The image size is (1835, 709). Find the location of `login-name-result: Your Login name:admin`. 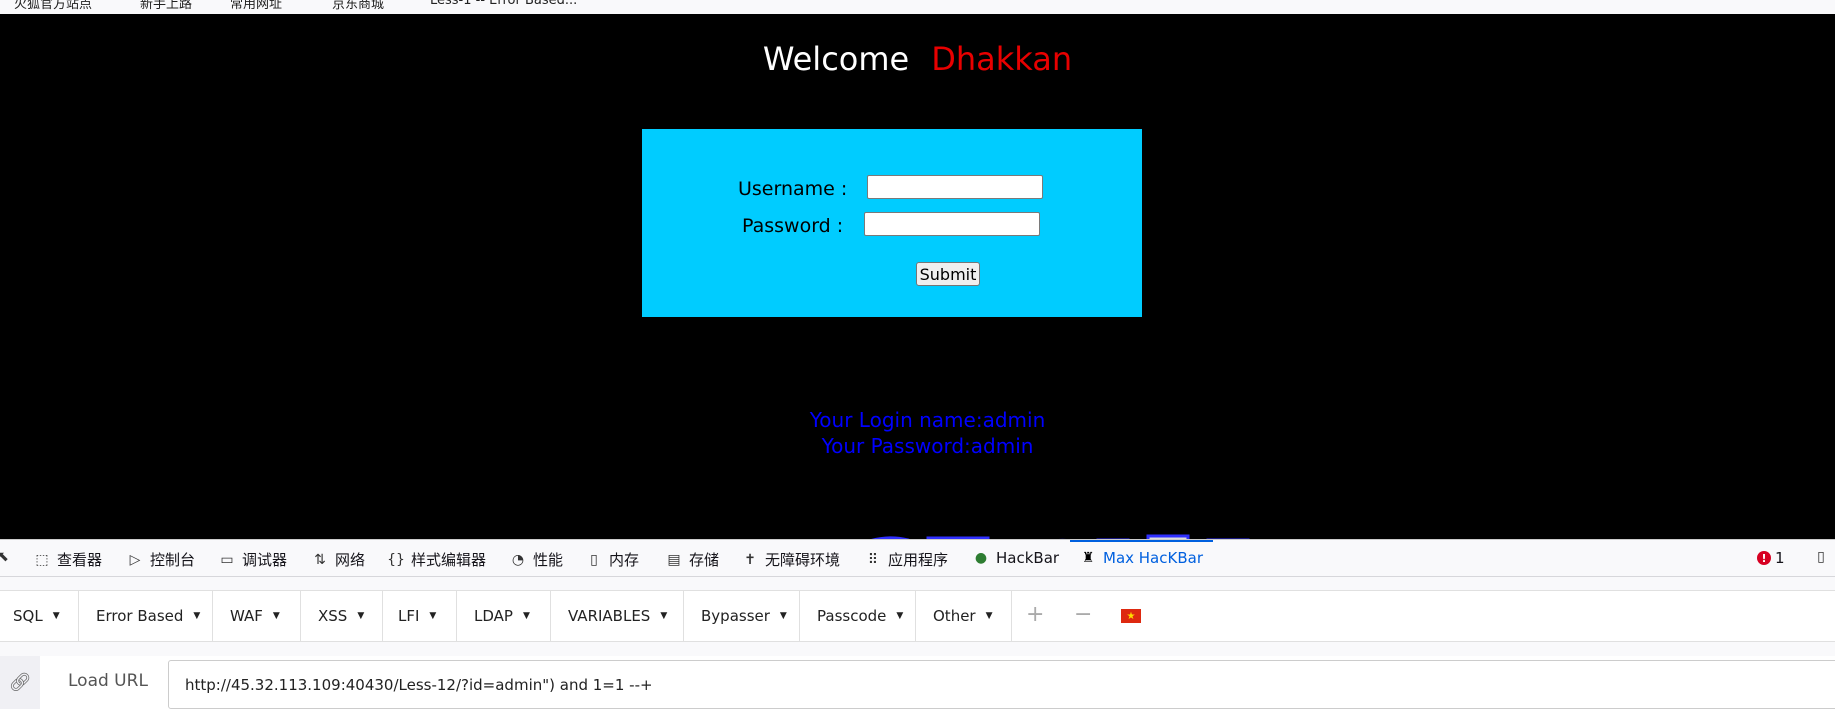

login-name-result: Your Login name:admin is located at coordinates (927, 420).